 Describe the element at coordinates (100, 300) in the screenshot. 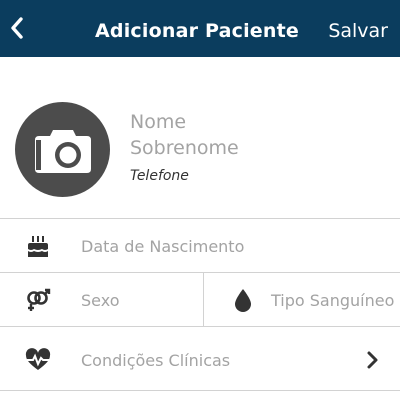

I see `sex-label: Sexo` at that location.